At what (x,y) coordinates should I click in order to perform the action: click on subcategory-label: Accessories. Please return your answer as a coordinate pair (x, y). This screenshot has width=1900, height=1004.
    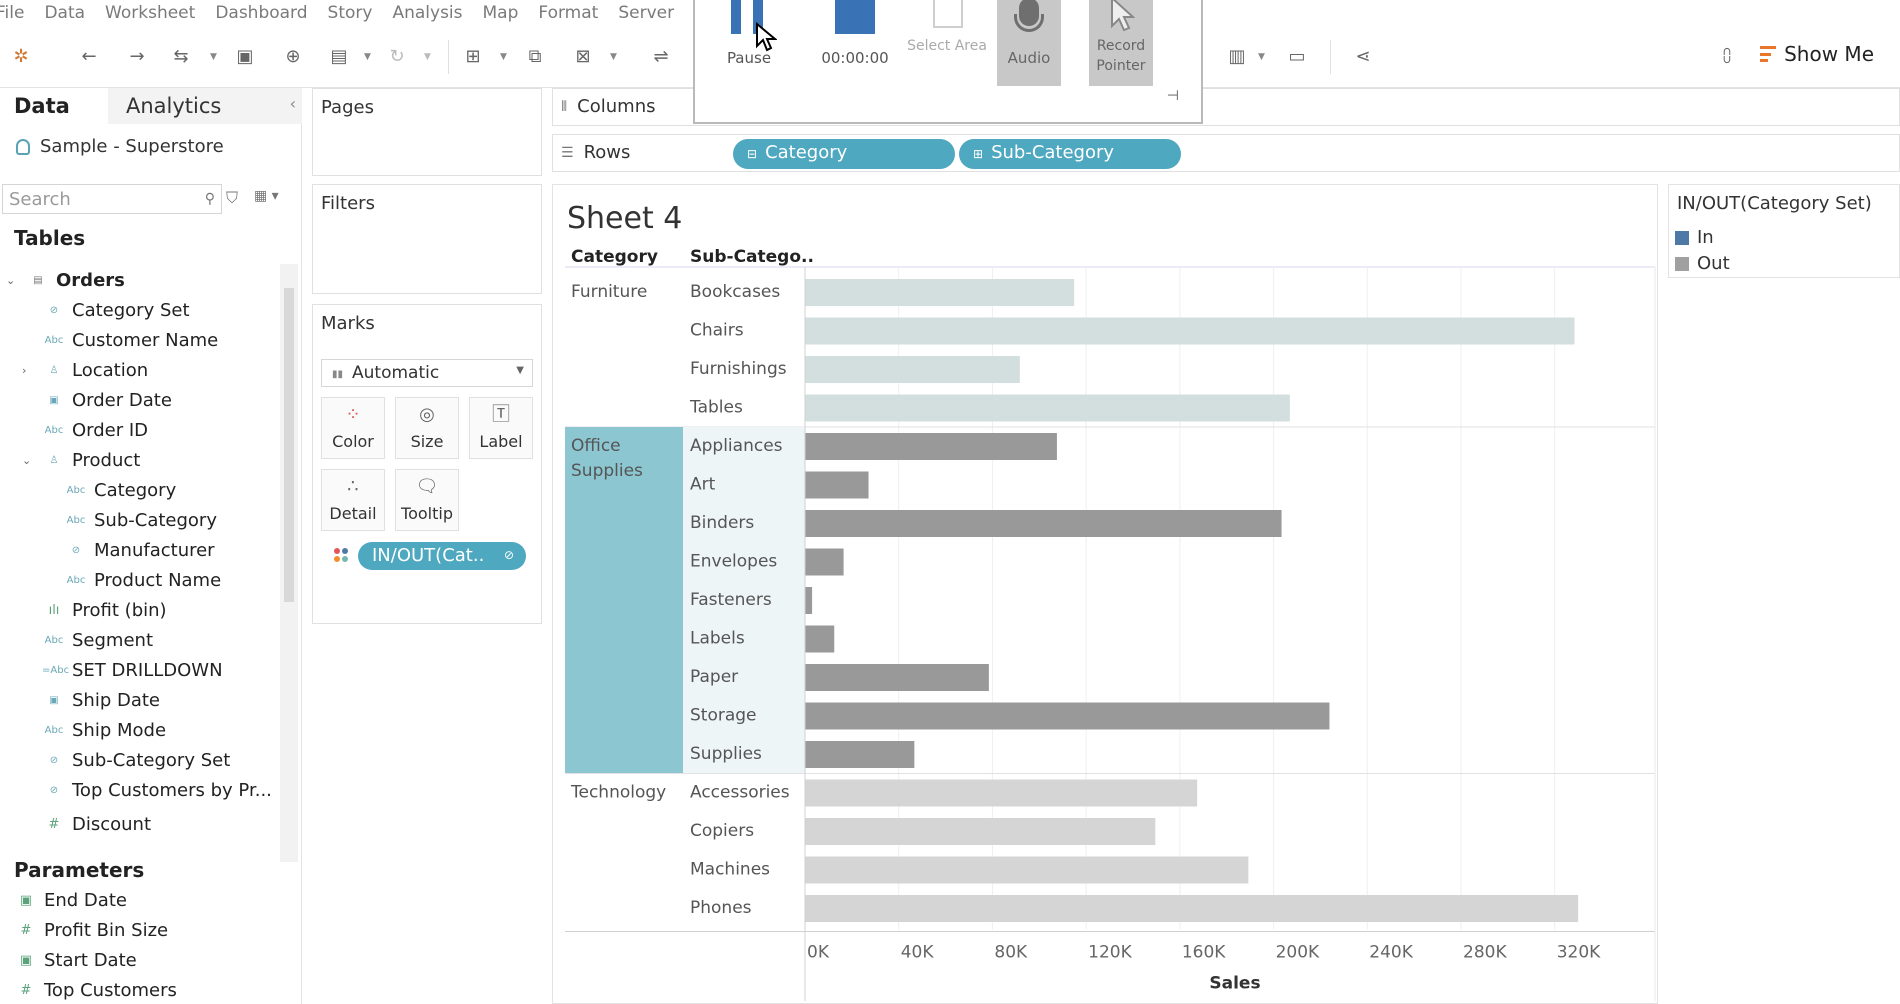
    Looking at the image, I should click on (740, 793).